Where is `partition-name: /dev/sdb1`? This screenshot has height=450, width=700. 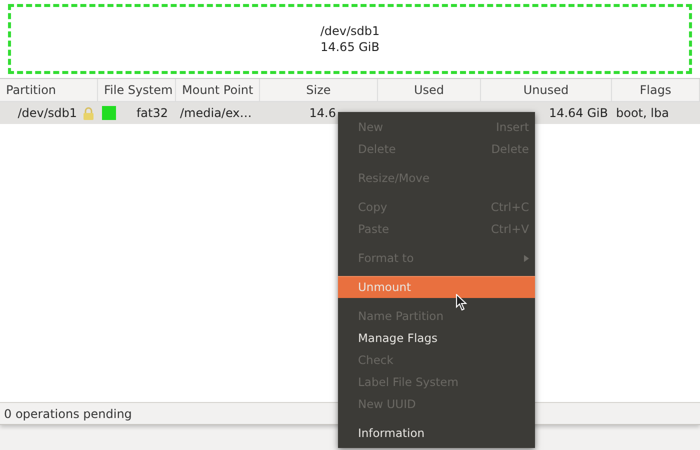
partition-name: /dev/sdb1 is located at coordinates (350, 31).